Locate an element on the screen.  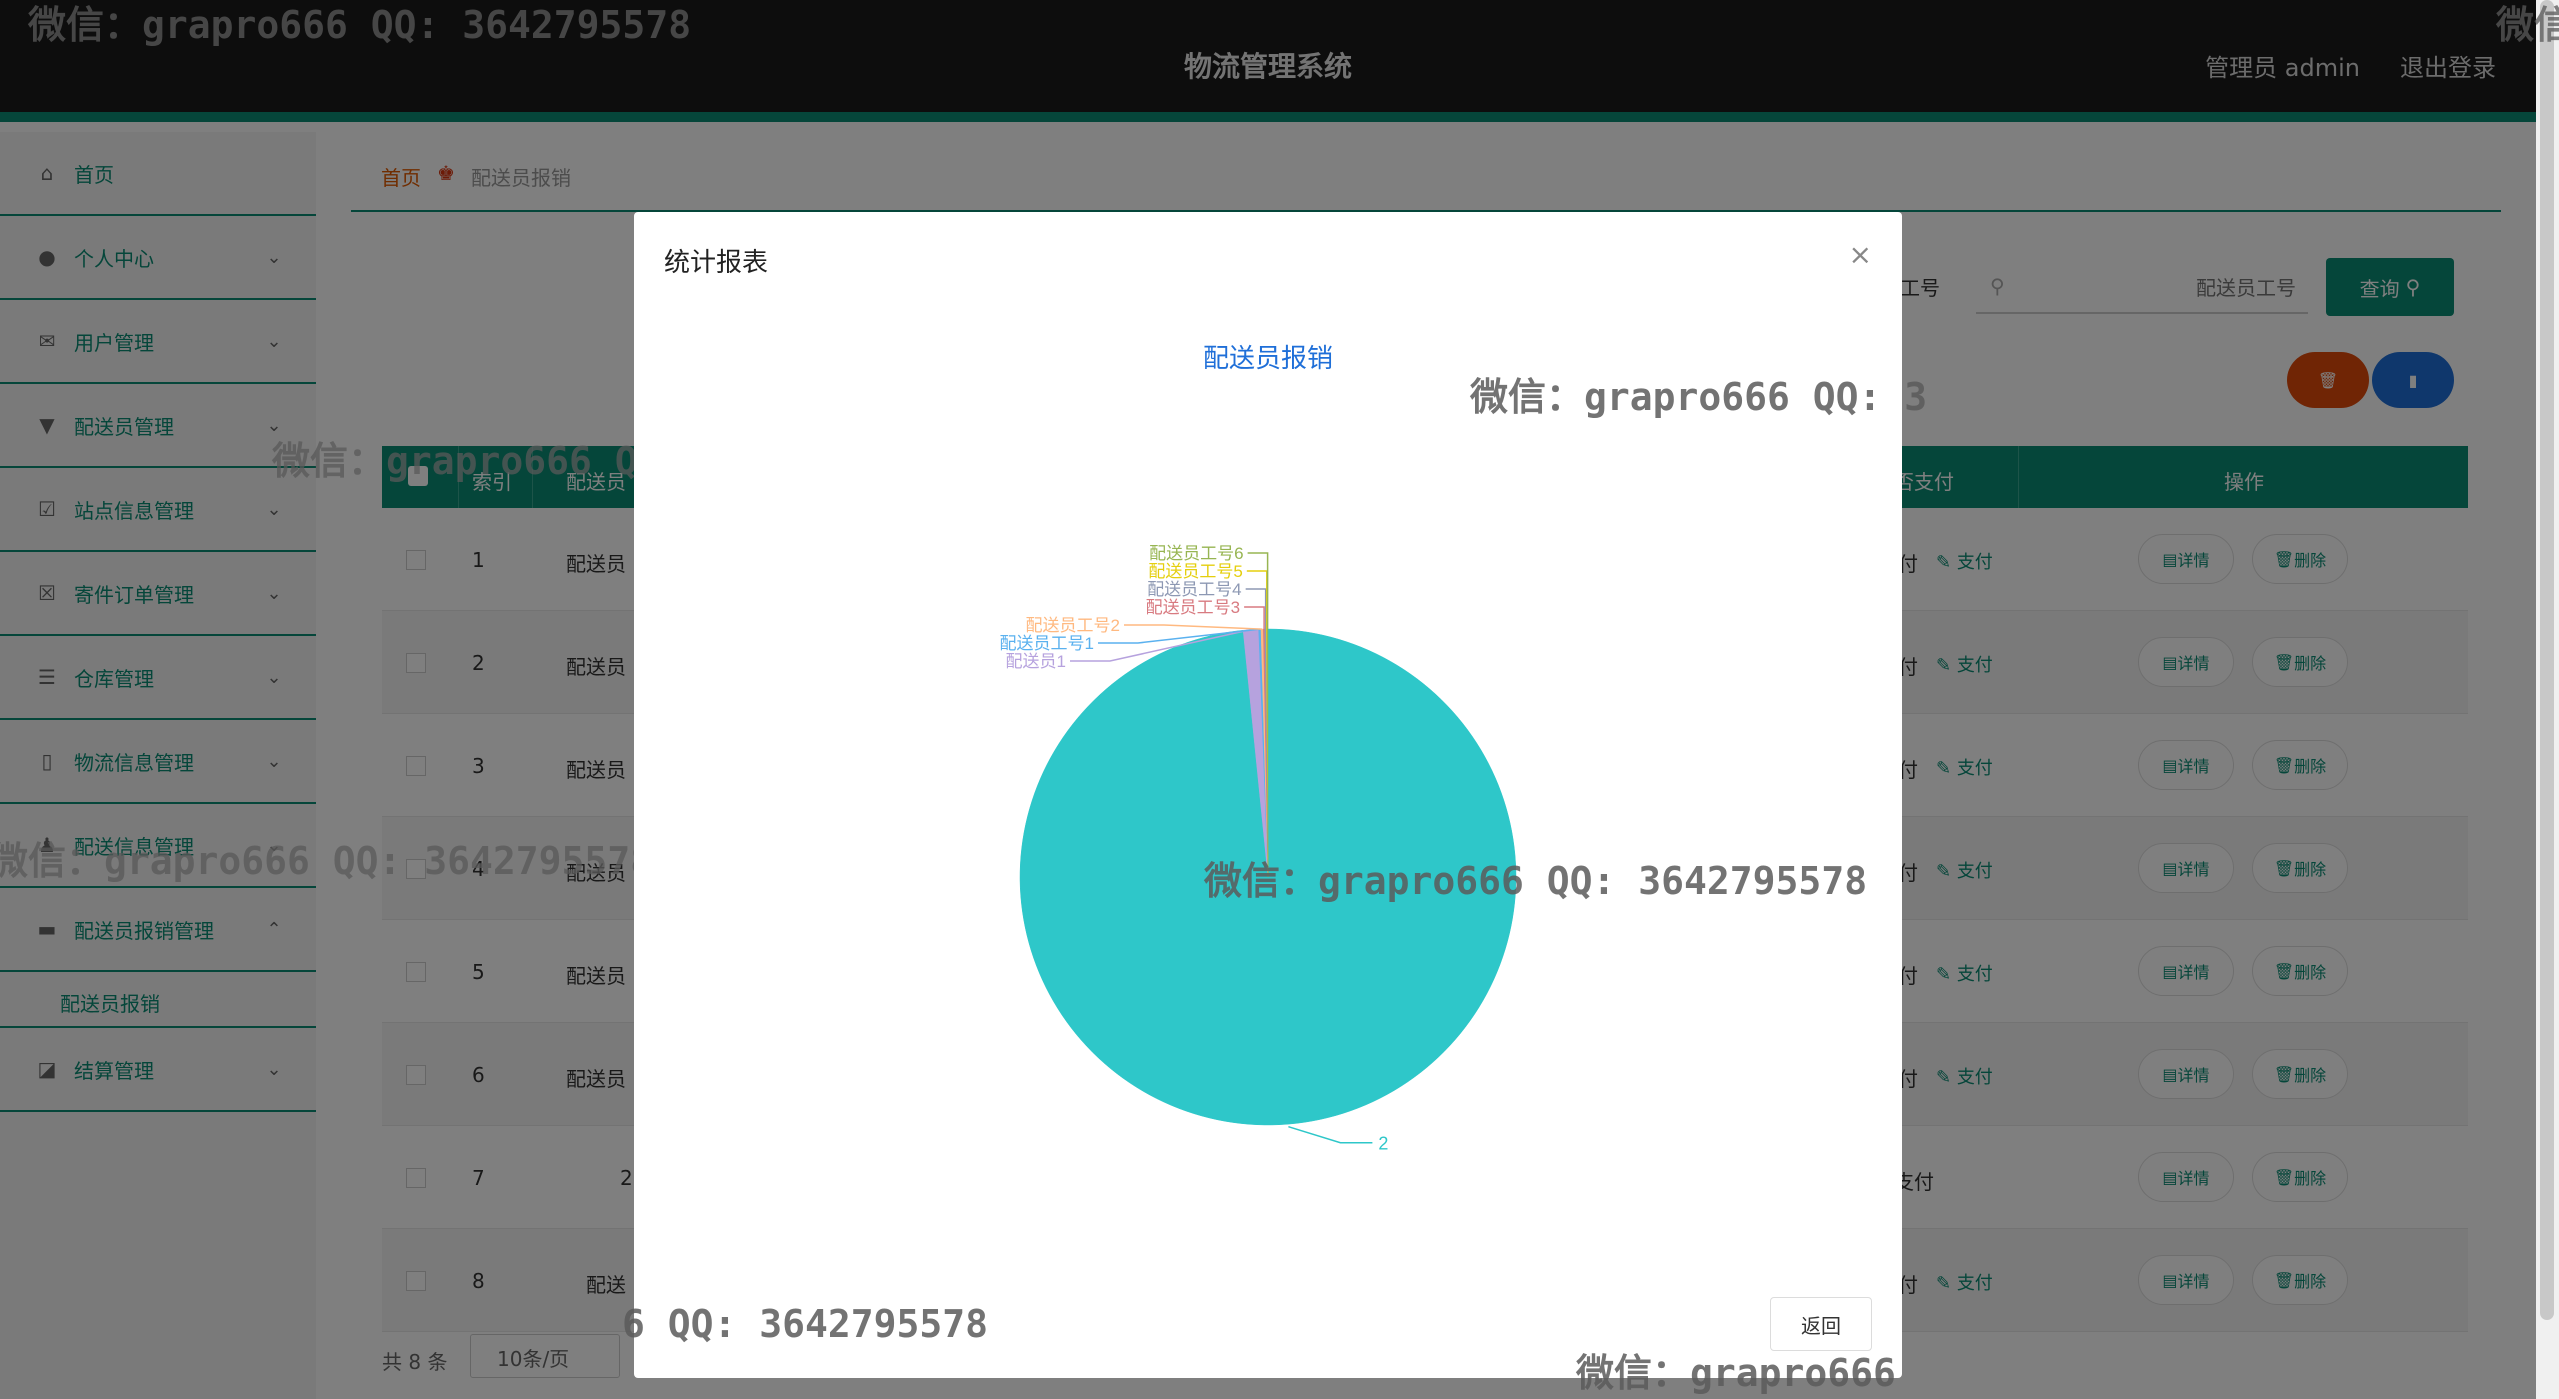
page-scrollbar is located at coordinates (2547, 699).